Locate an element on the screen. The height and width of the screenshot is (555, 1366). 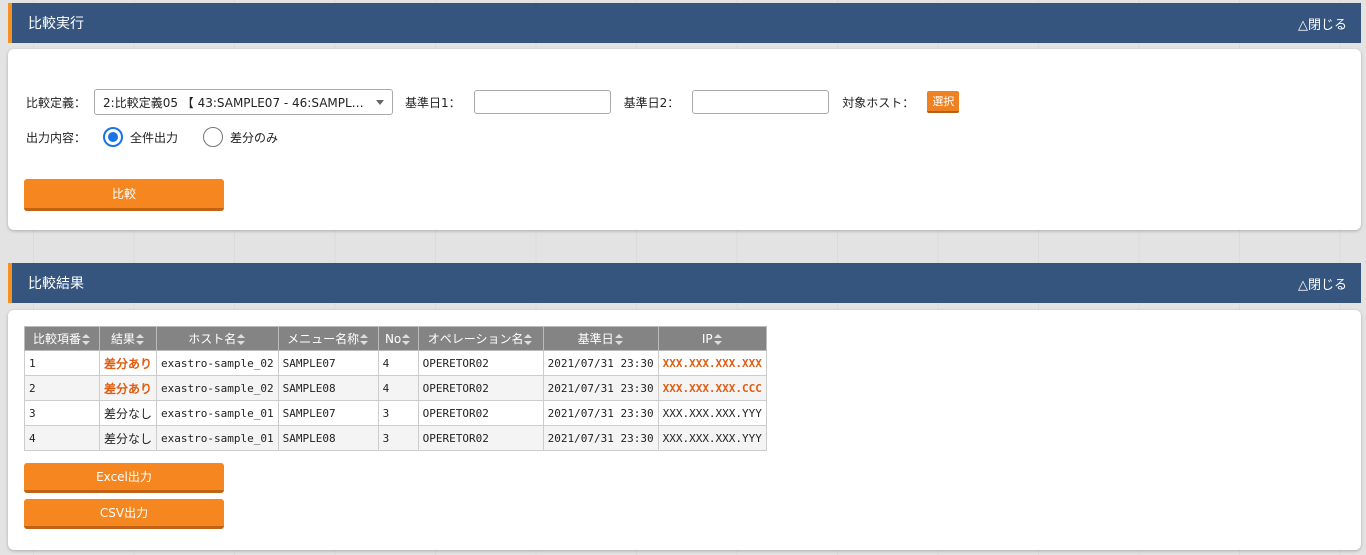
target-host-label: 対象ホスト： is located at coordinates (878, 102).